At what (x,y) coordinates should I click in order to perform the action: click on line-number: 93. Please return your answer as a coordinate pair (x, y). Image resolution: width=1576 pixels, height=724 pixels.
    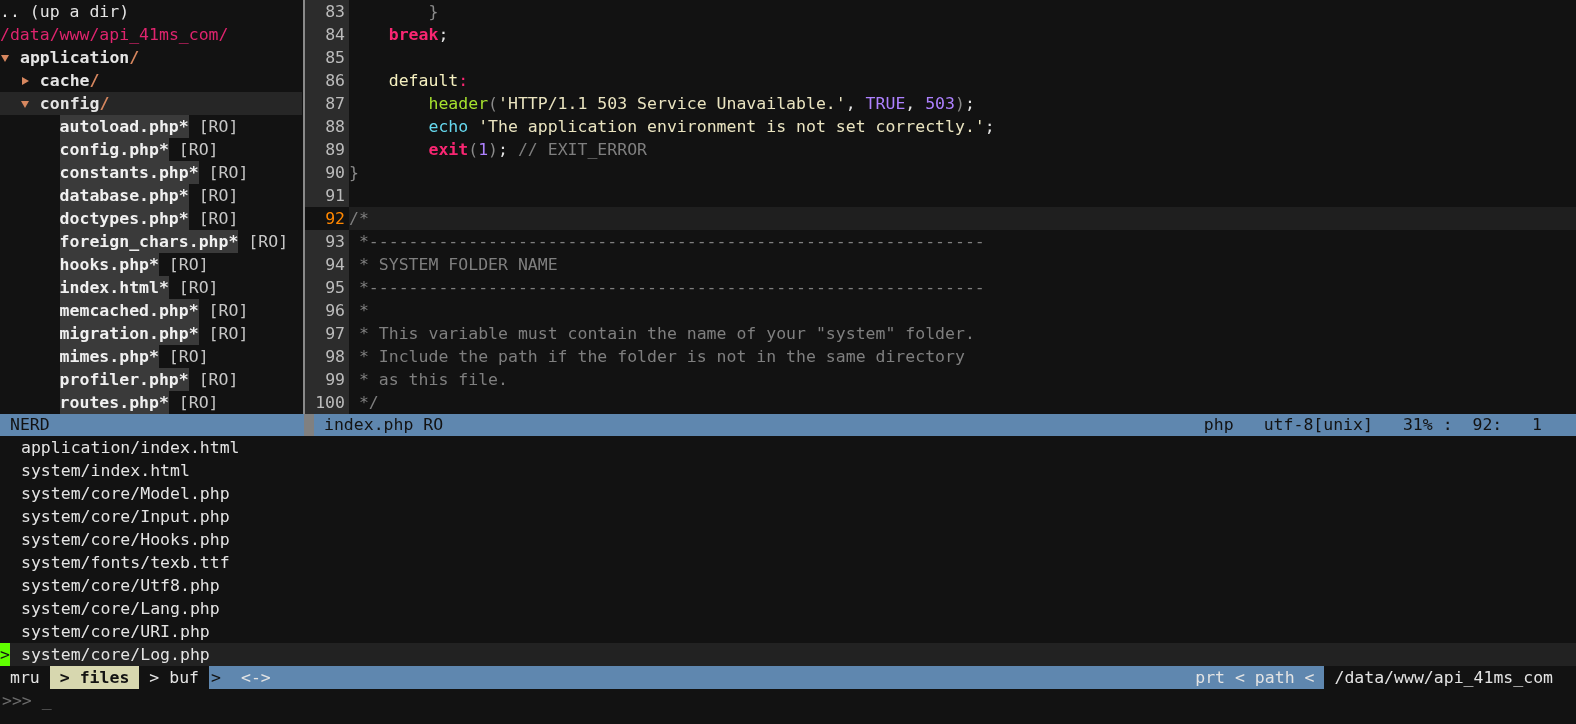
    Looking at the image, I should click on (327, 241).